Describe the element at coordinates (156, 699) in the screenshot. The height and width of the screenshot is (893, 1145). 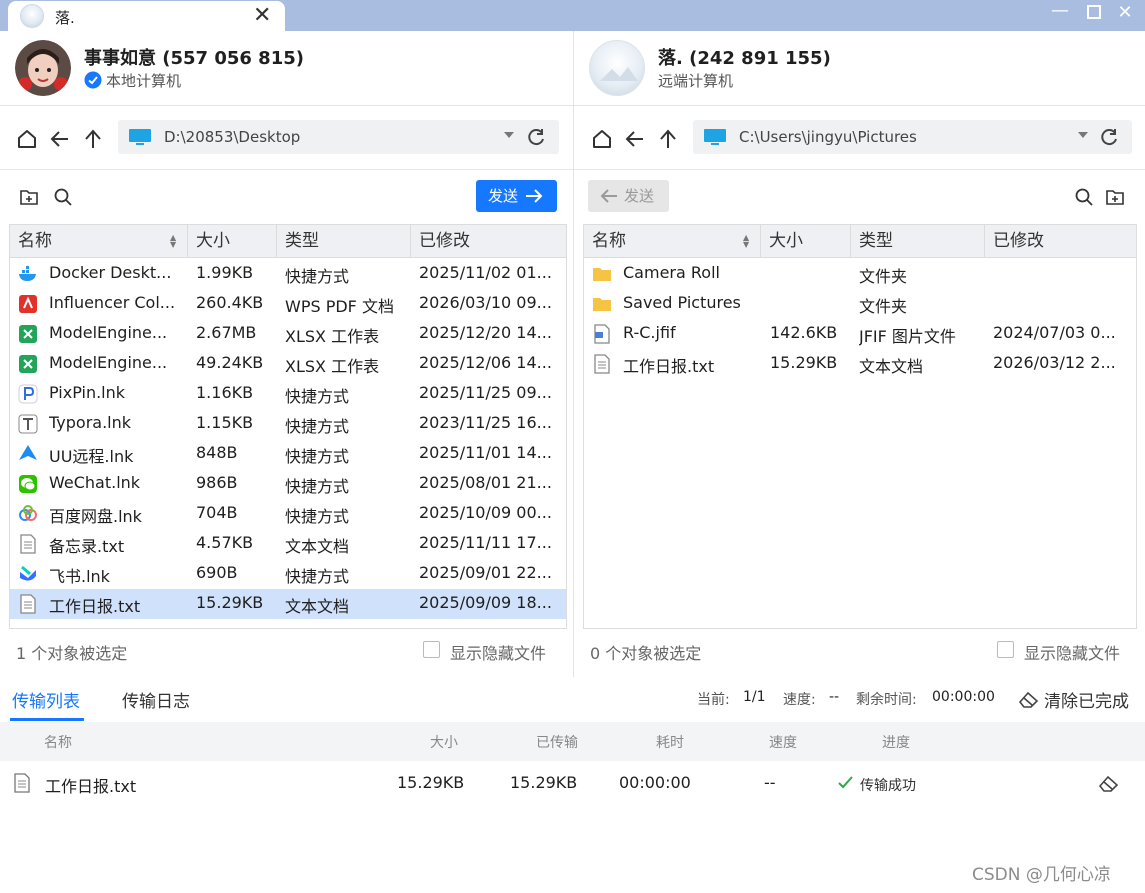
I see `tab-transfer-log: 传输日志` at that location.